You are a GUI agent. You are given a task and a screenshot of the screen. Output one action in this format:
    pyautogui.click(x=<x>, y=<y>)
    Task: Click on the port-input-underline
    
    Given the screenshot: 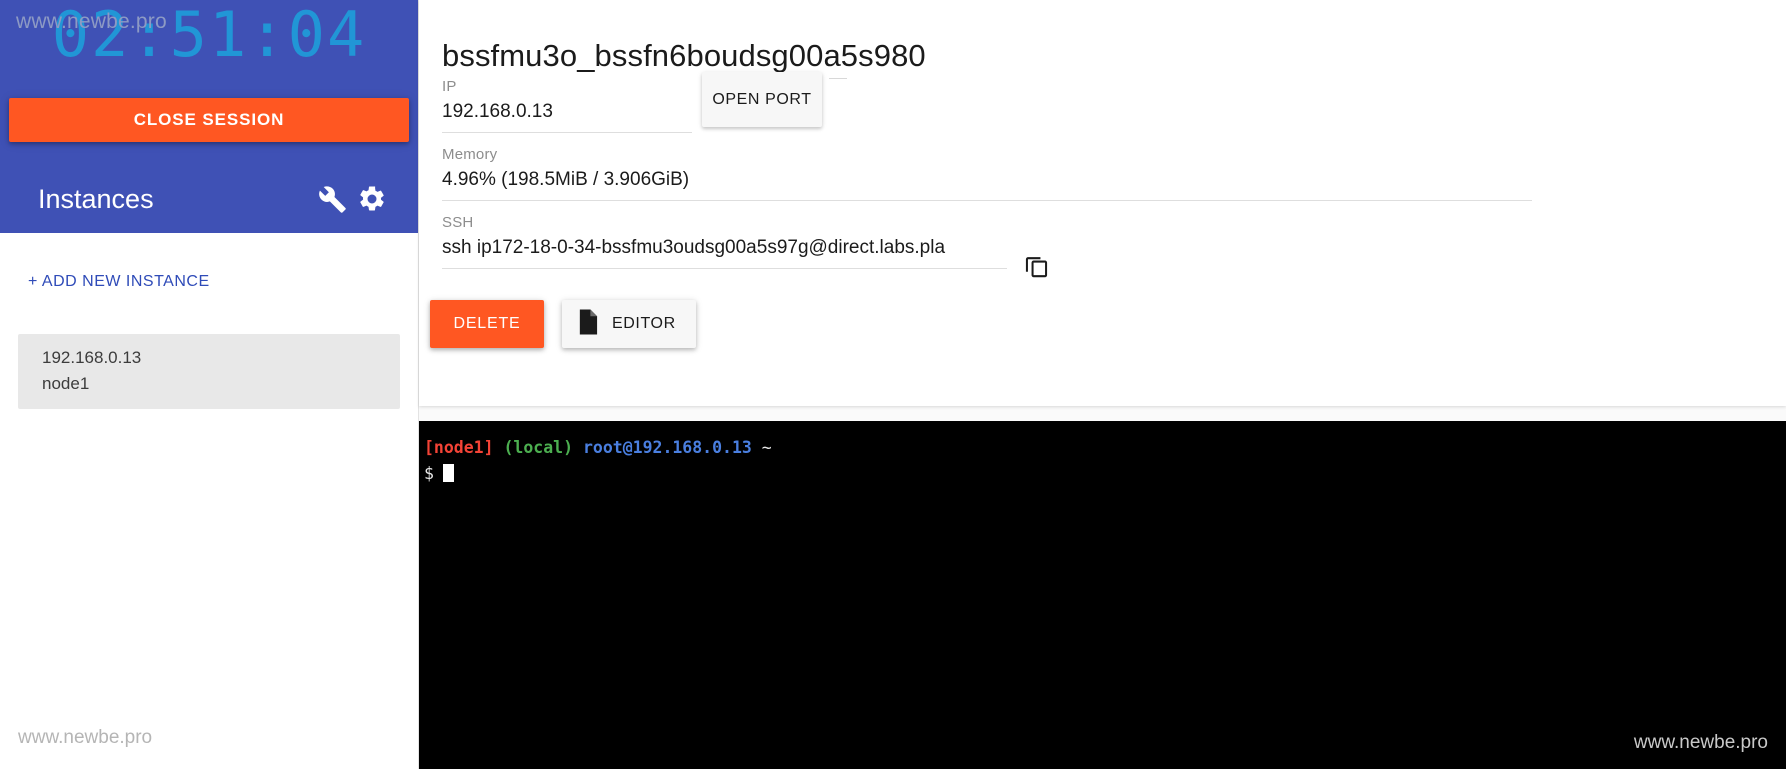 What is the action you would take?
    pyautogui.click(x=838, y=78)
    